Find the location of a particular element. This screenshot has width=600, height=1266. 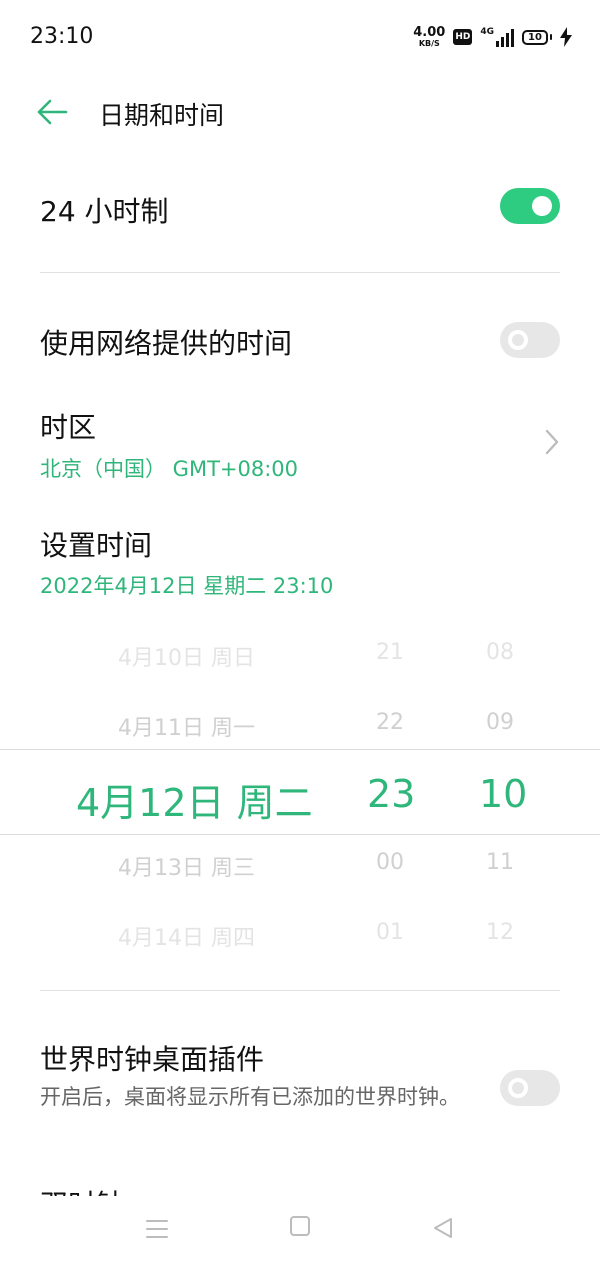

network-time-label: 使用网络提供的时间 is located at coordinates (166, 343).